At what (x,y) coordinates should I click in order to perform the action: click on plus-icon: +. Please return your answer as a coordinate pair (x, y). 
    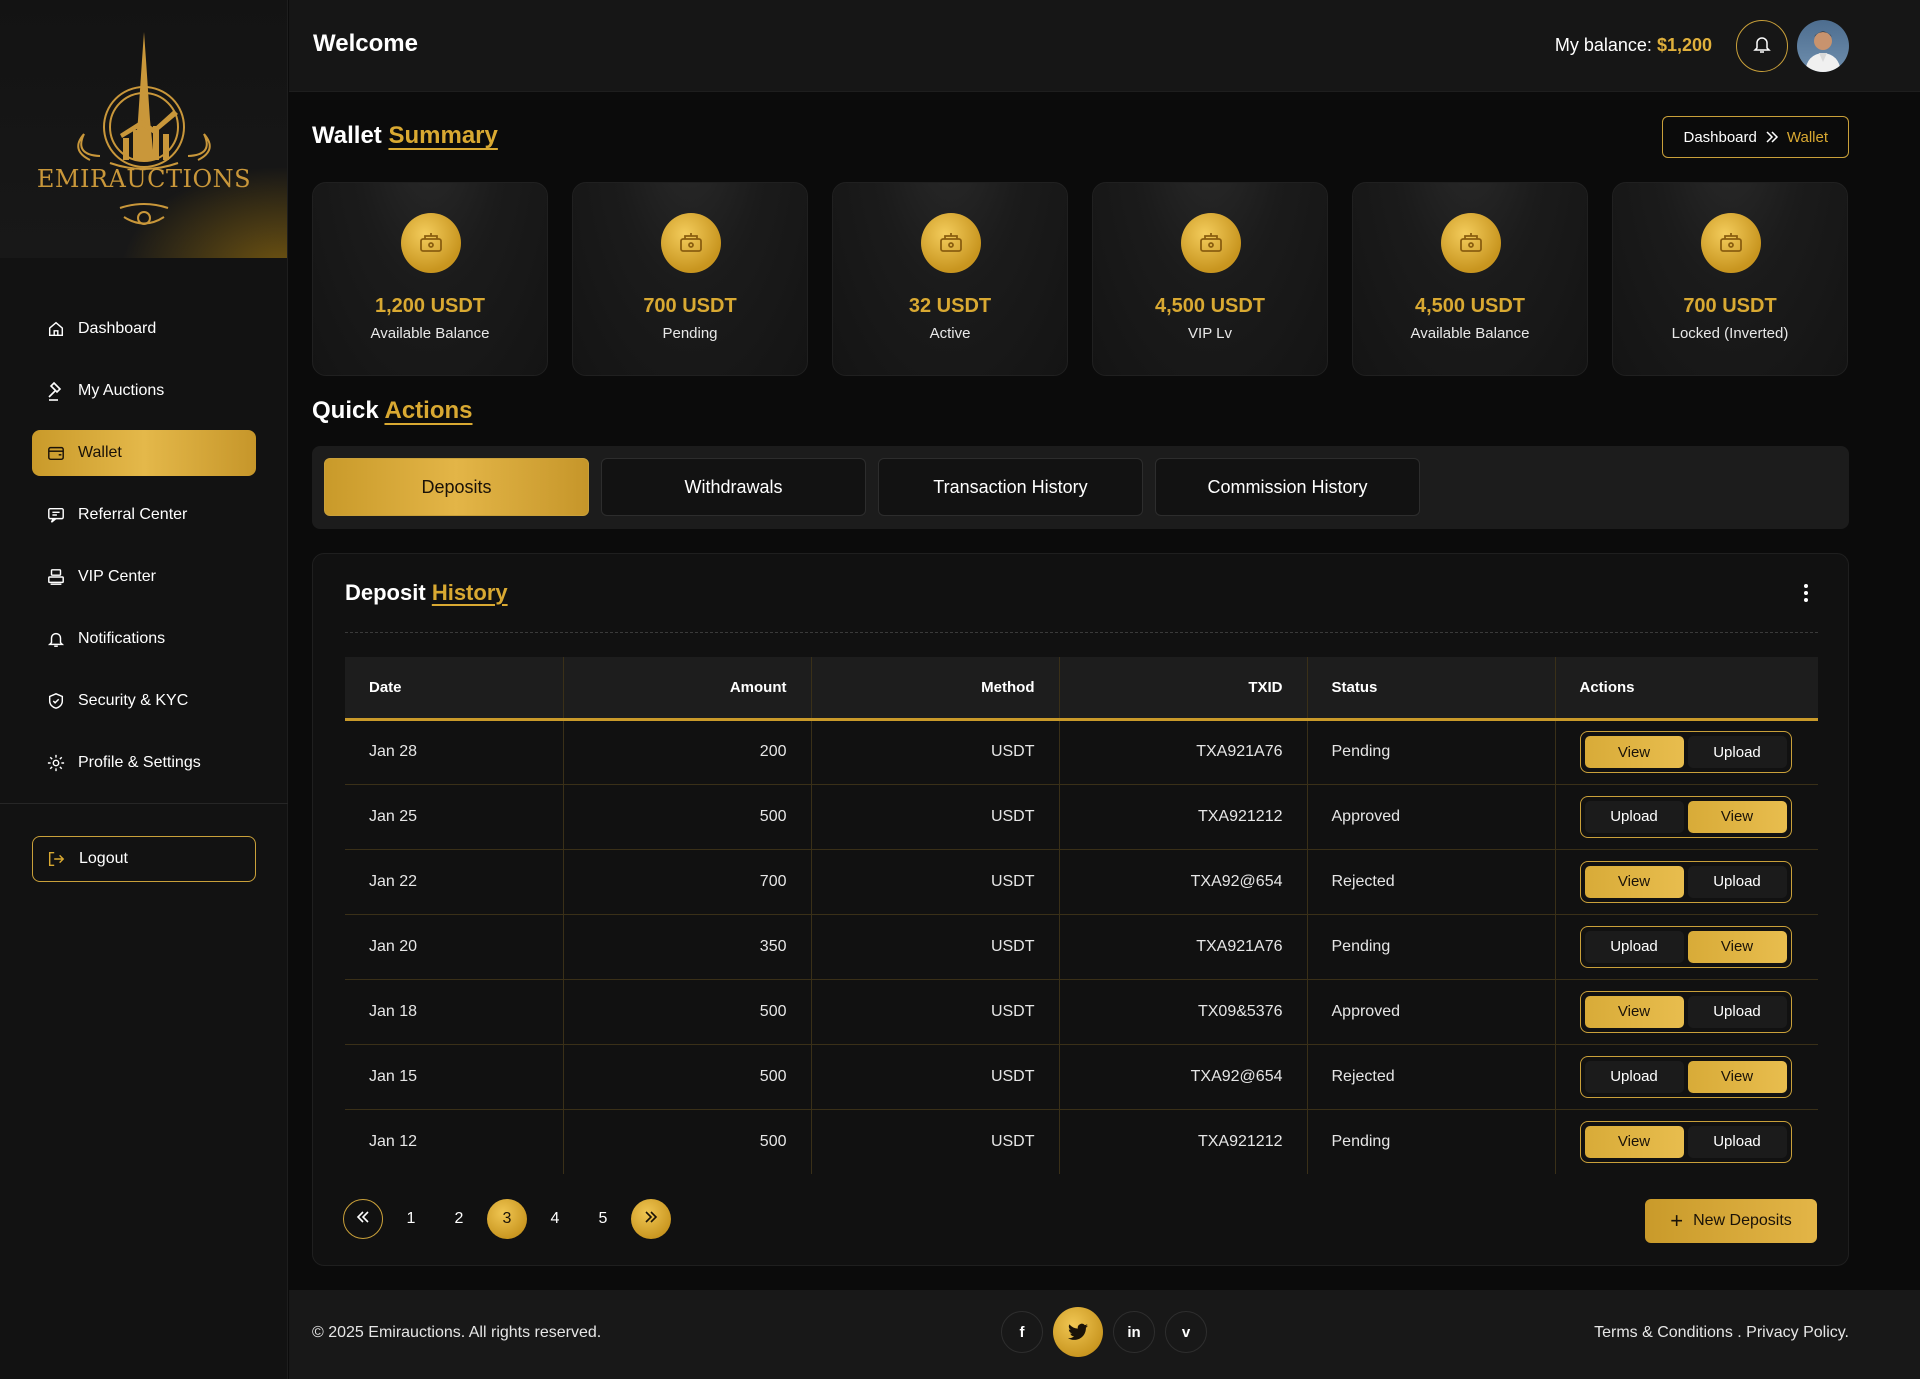
    Looking at the image, I should click on (1677, 1220).